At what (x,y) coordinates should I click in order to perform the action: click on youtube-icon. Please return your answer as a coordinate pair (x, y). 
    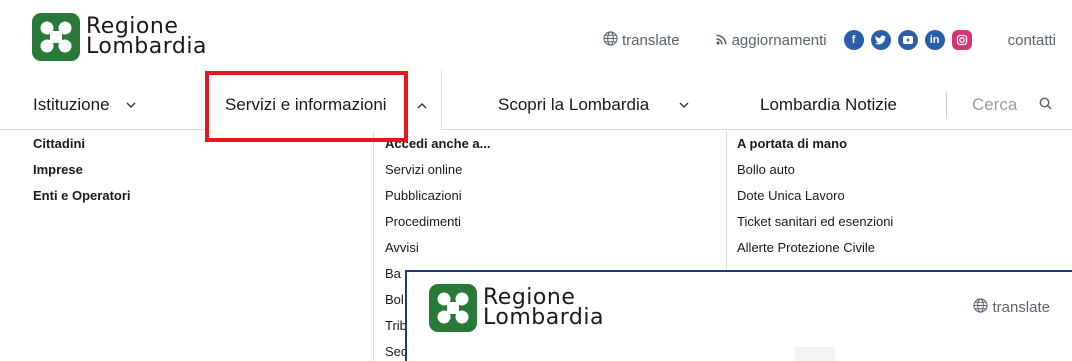
    Looking at the image, I should click on (907, 40).